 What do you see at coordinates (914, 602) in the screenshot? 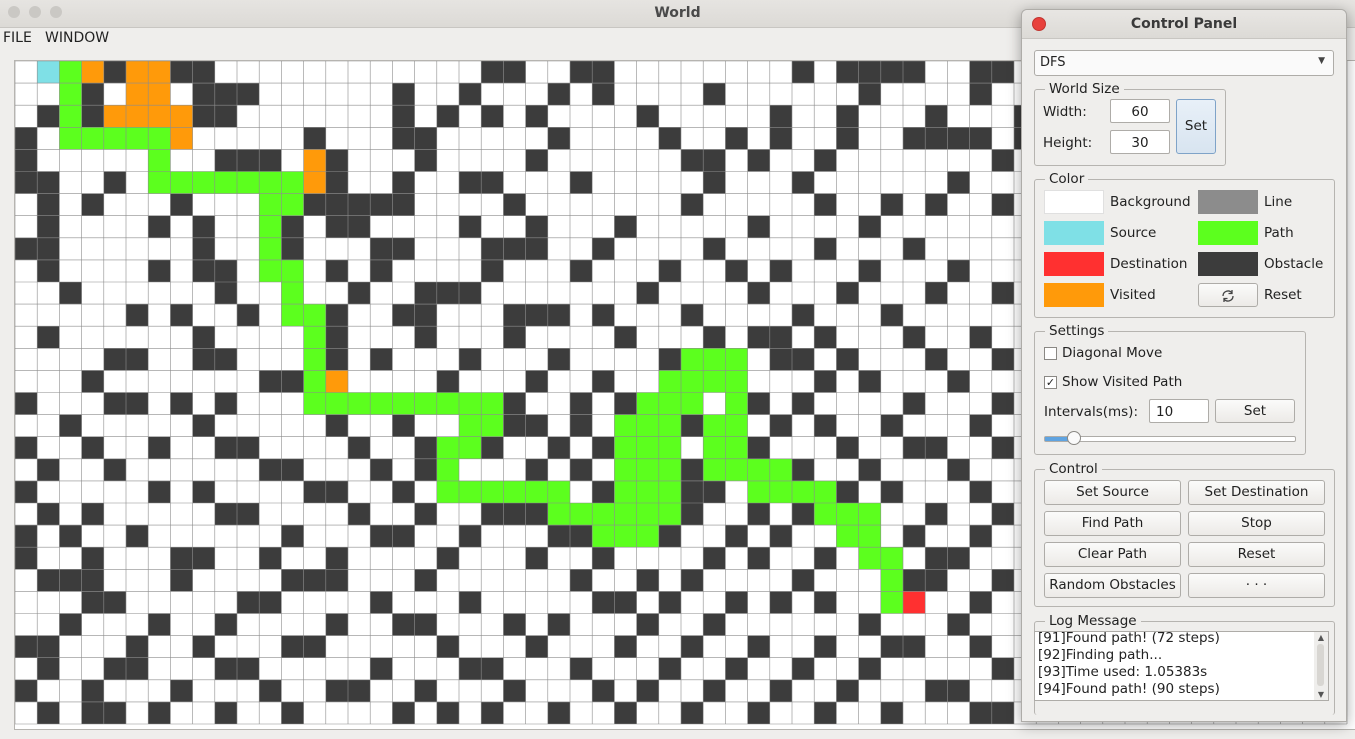
I see `destination-cell` at bounding box center [914, 602].